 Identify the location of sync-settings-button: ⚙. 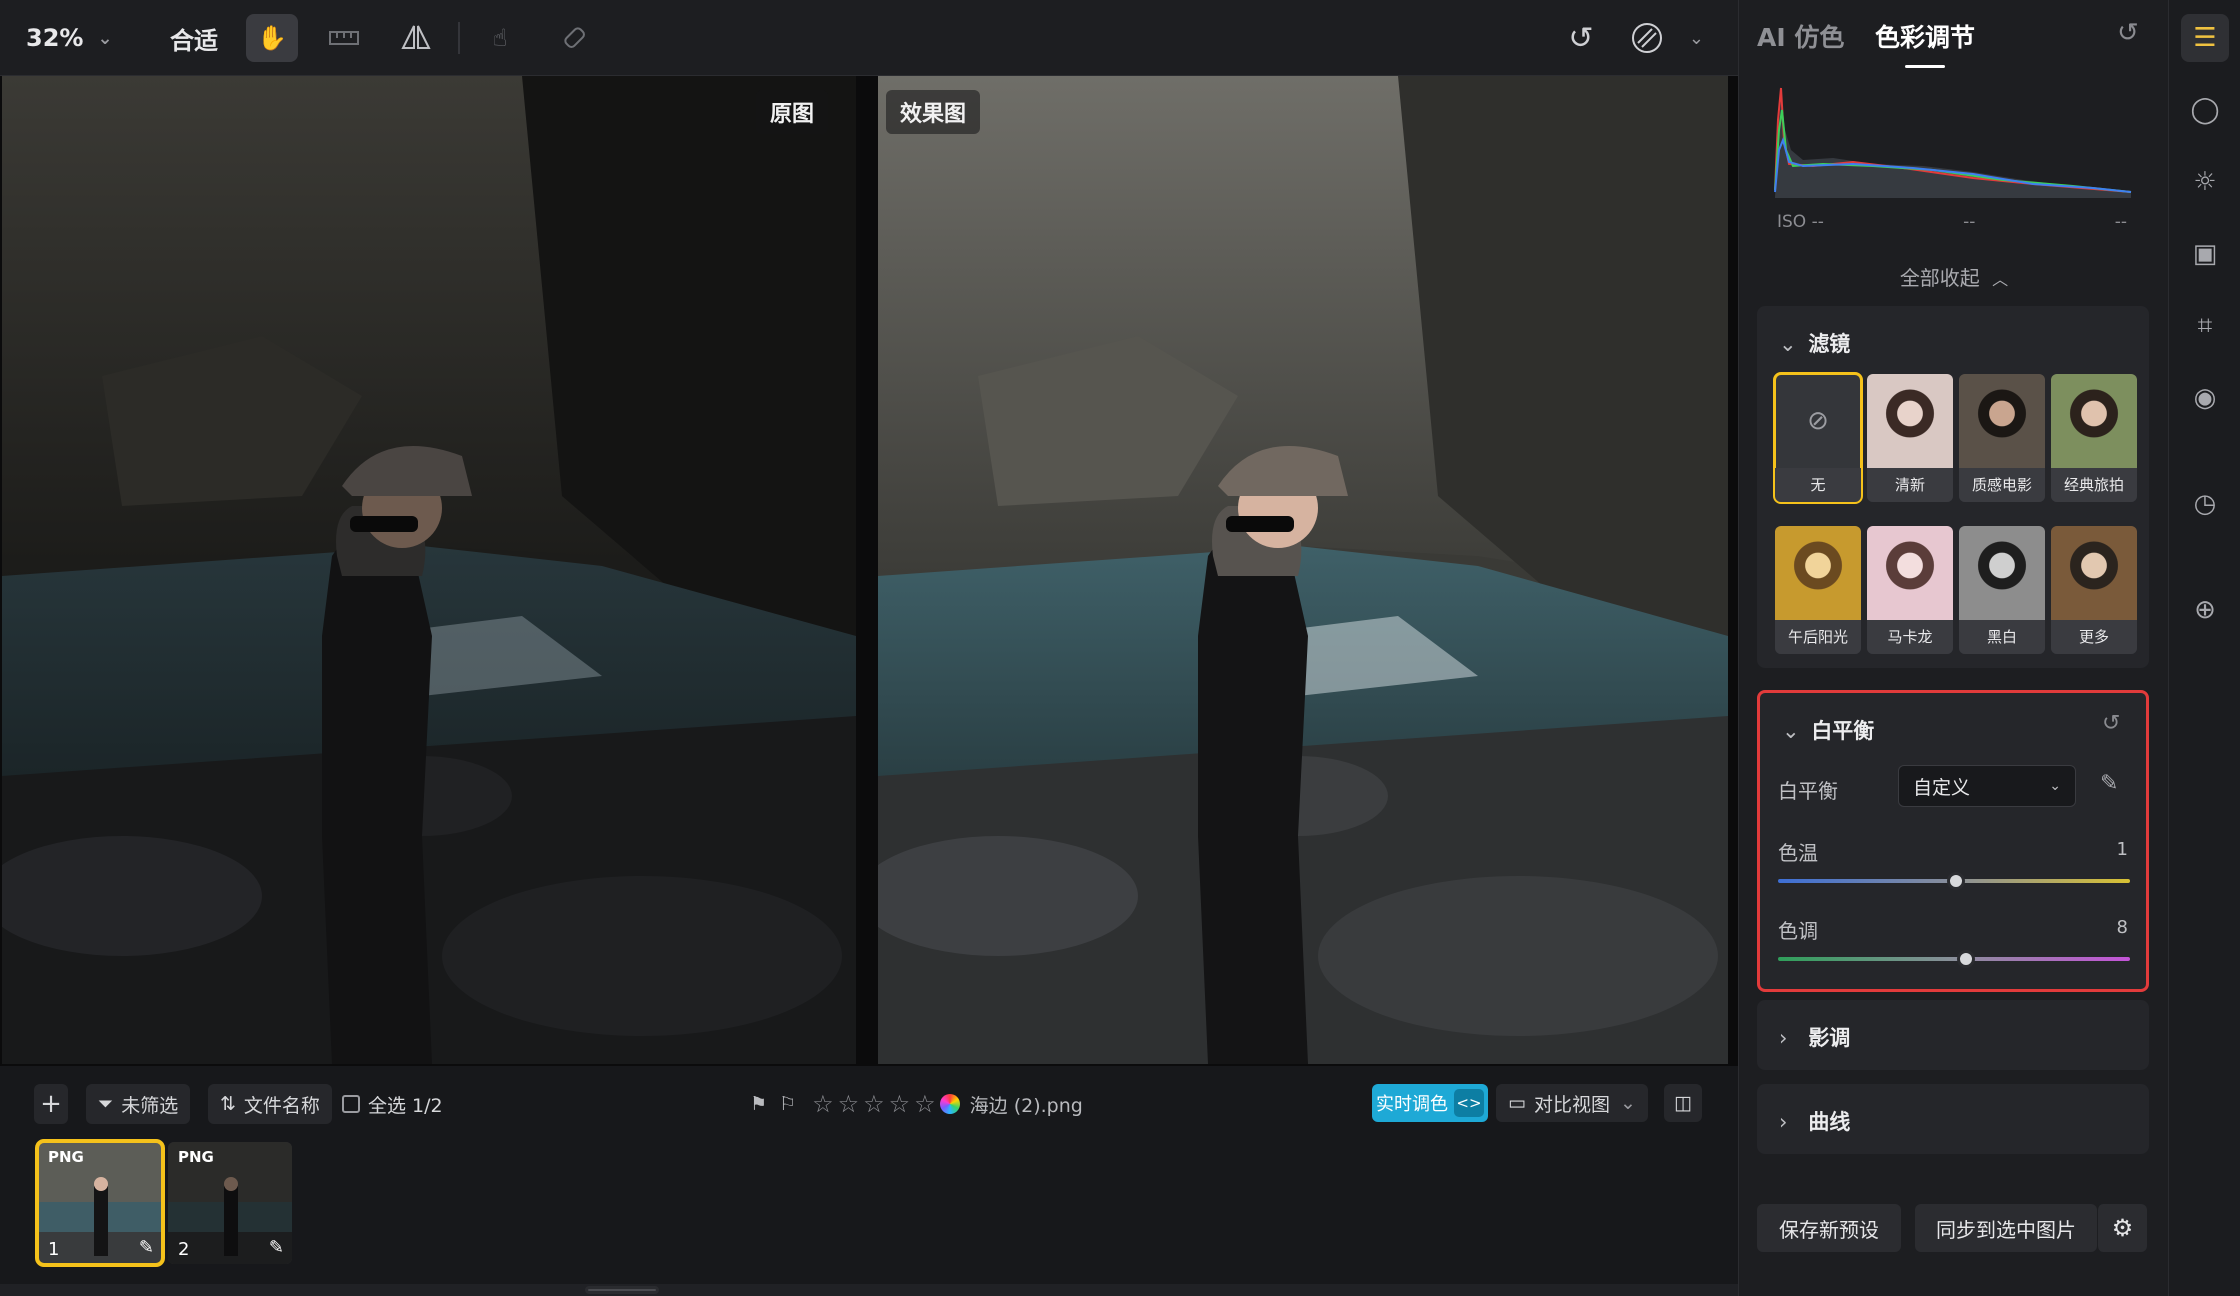
(2122, 1228).